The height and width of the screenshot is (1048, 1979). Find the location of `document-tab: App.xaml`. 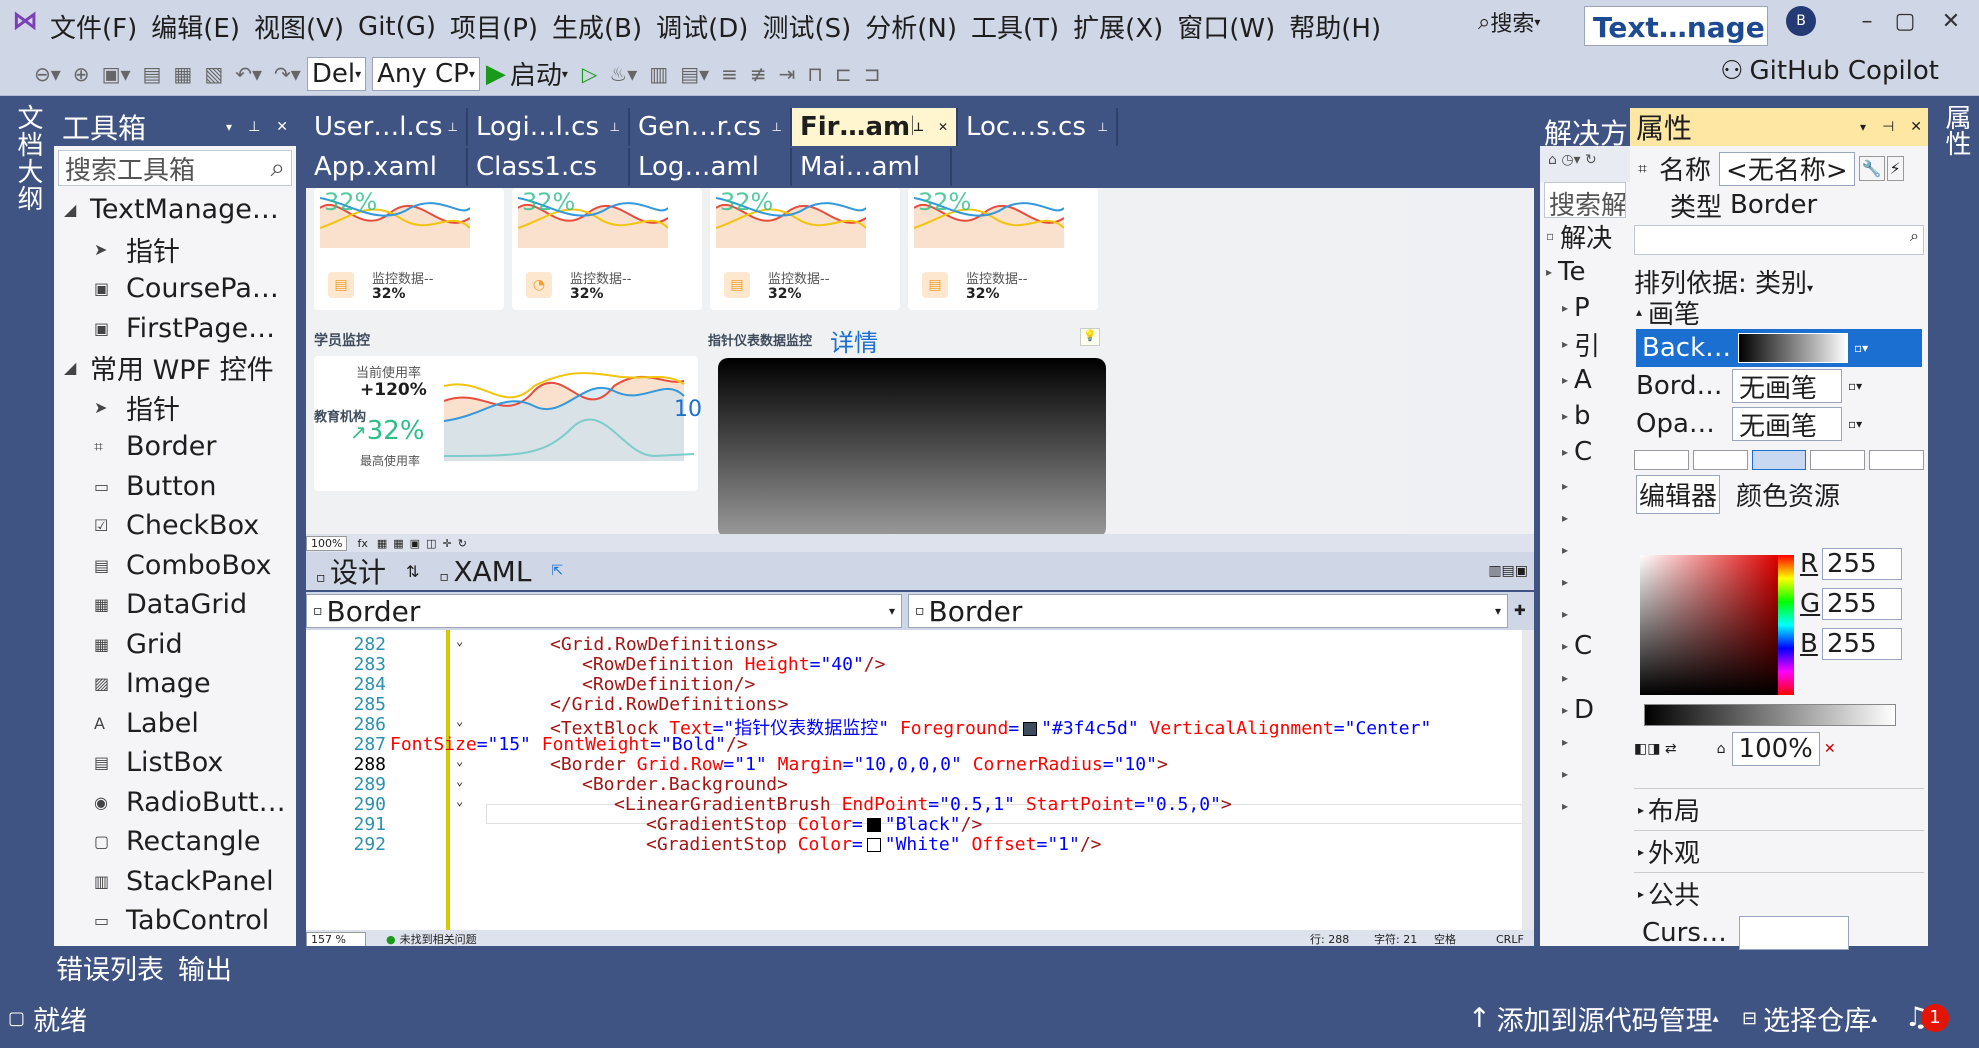

document-tab: App.xaml is located at coordinates (387, 167).